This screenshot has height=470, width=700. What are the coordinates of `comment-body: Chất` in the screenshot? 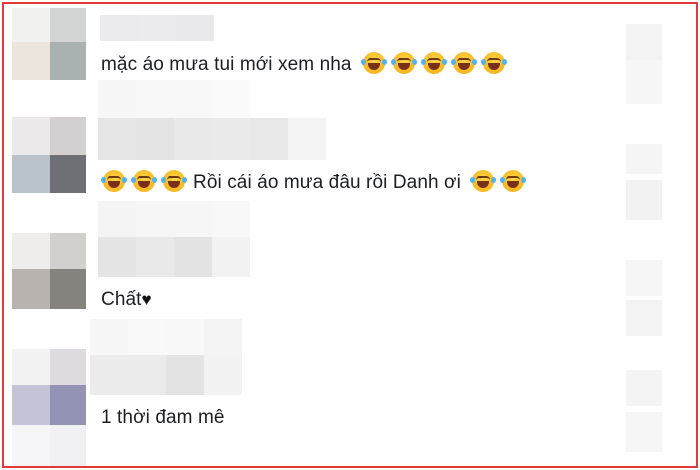 It's located at (121, 299).